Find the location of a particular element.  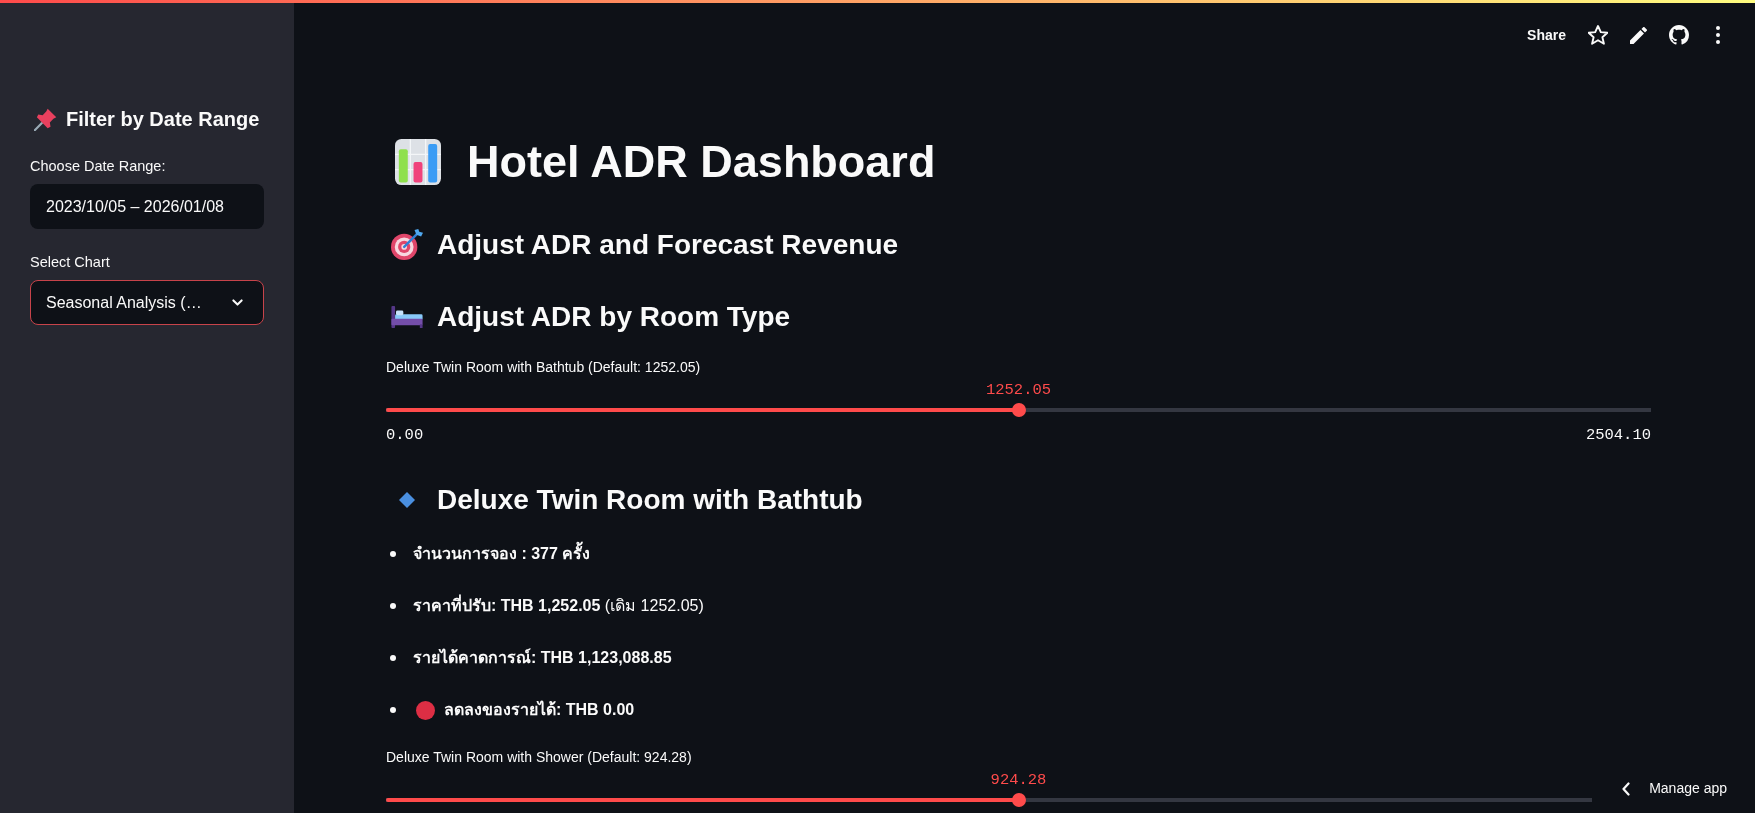

chevron-down-icon is located at coordinates (237, 302).